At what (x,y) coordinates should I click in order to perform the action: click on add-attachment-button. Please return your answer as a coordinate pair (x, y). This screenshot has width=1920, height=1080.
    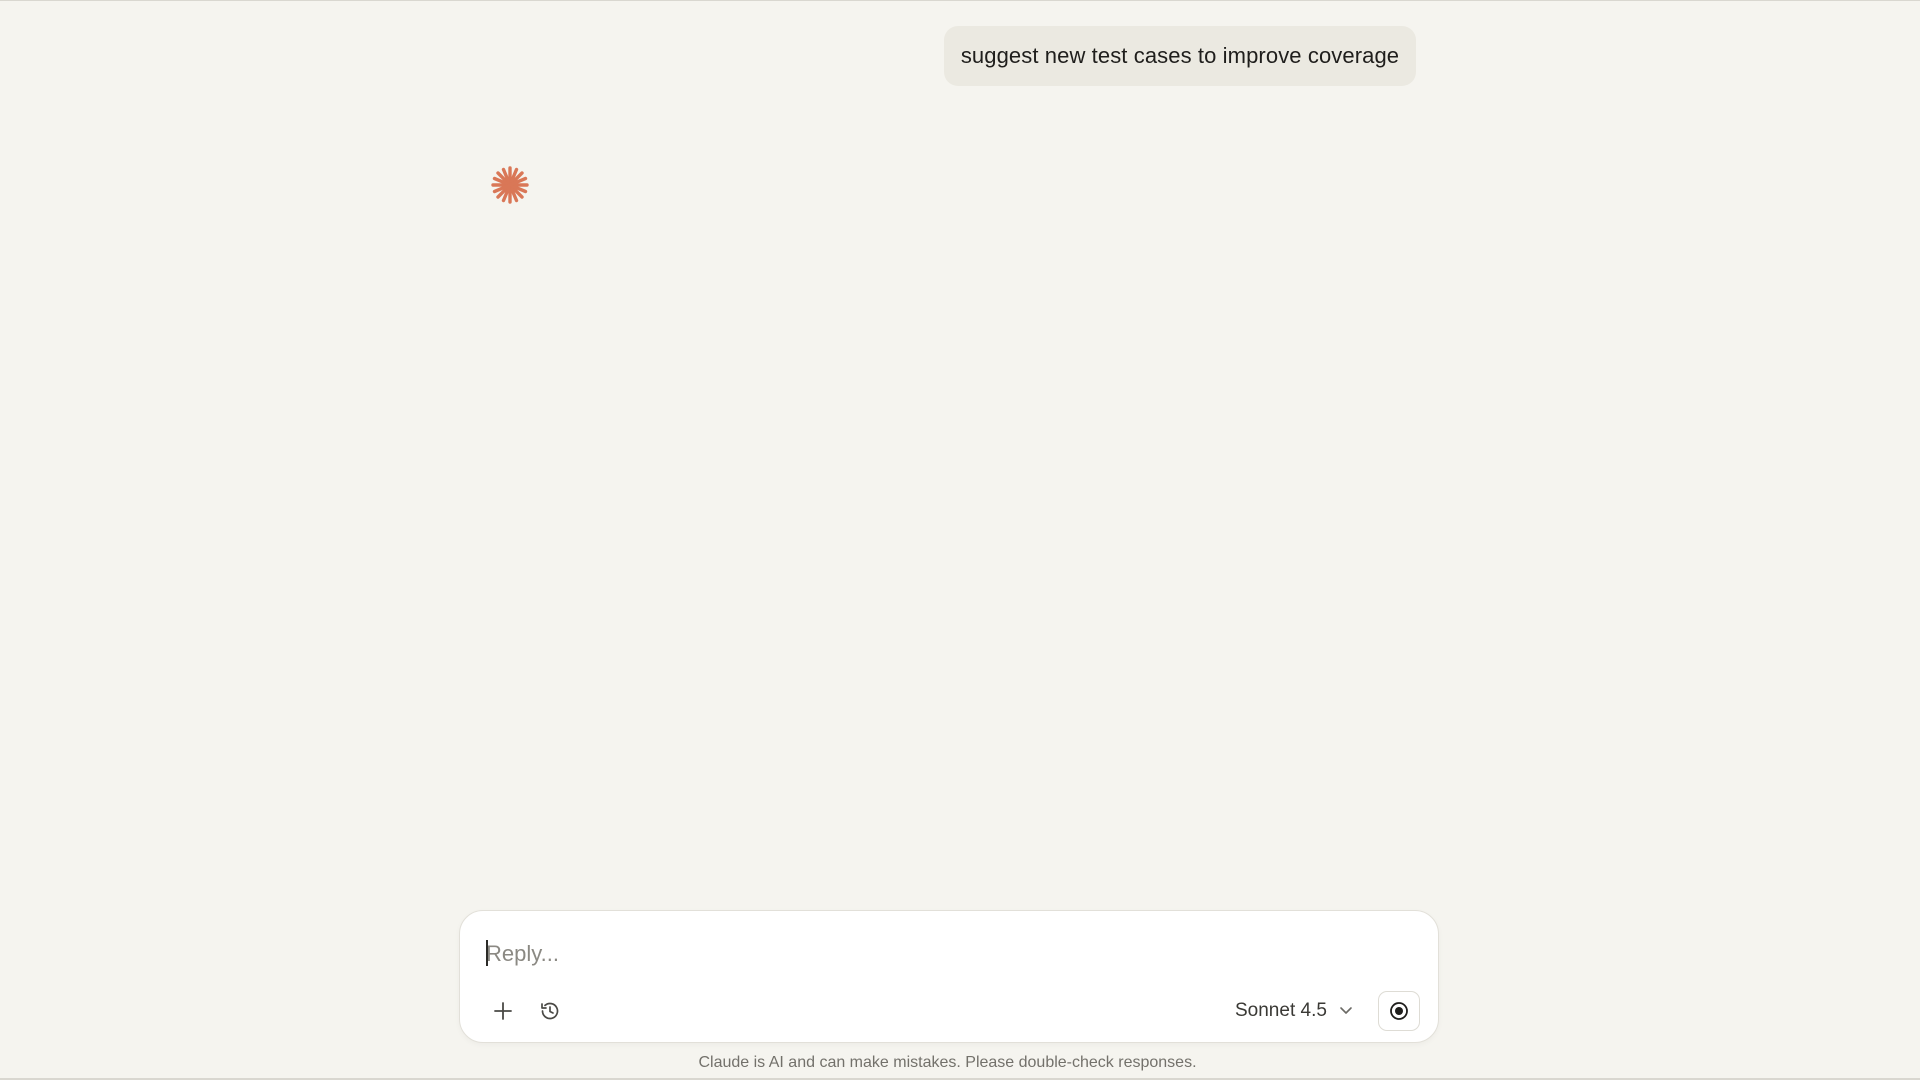
    Looking at the image, I should click on (503, 1011).